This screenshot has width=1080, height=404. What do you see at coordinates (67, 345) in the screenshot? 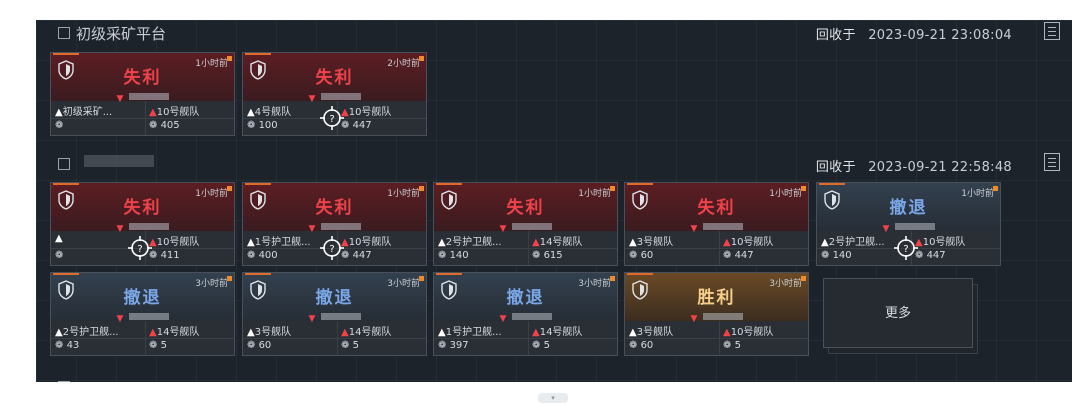
I see `attacker-power: ❁ 43` at bounding box center [67, 345].